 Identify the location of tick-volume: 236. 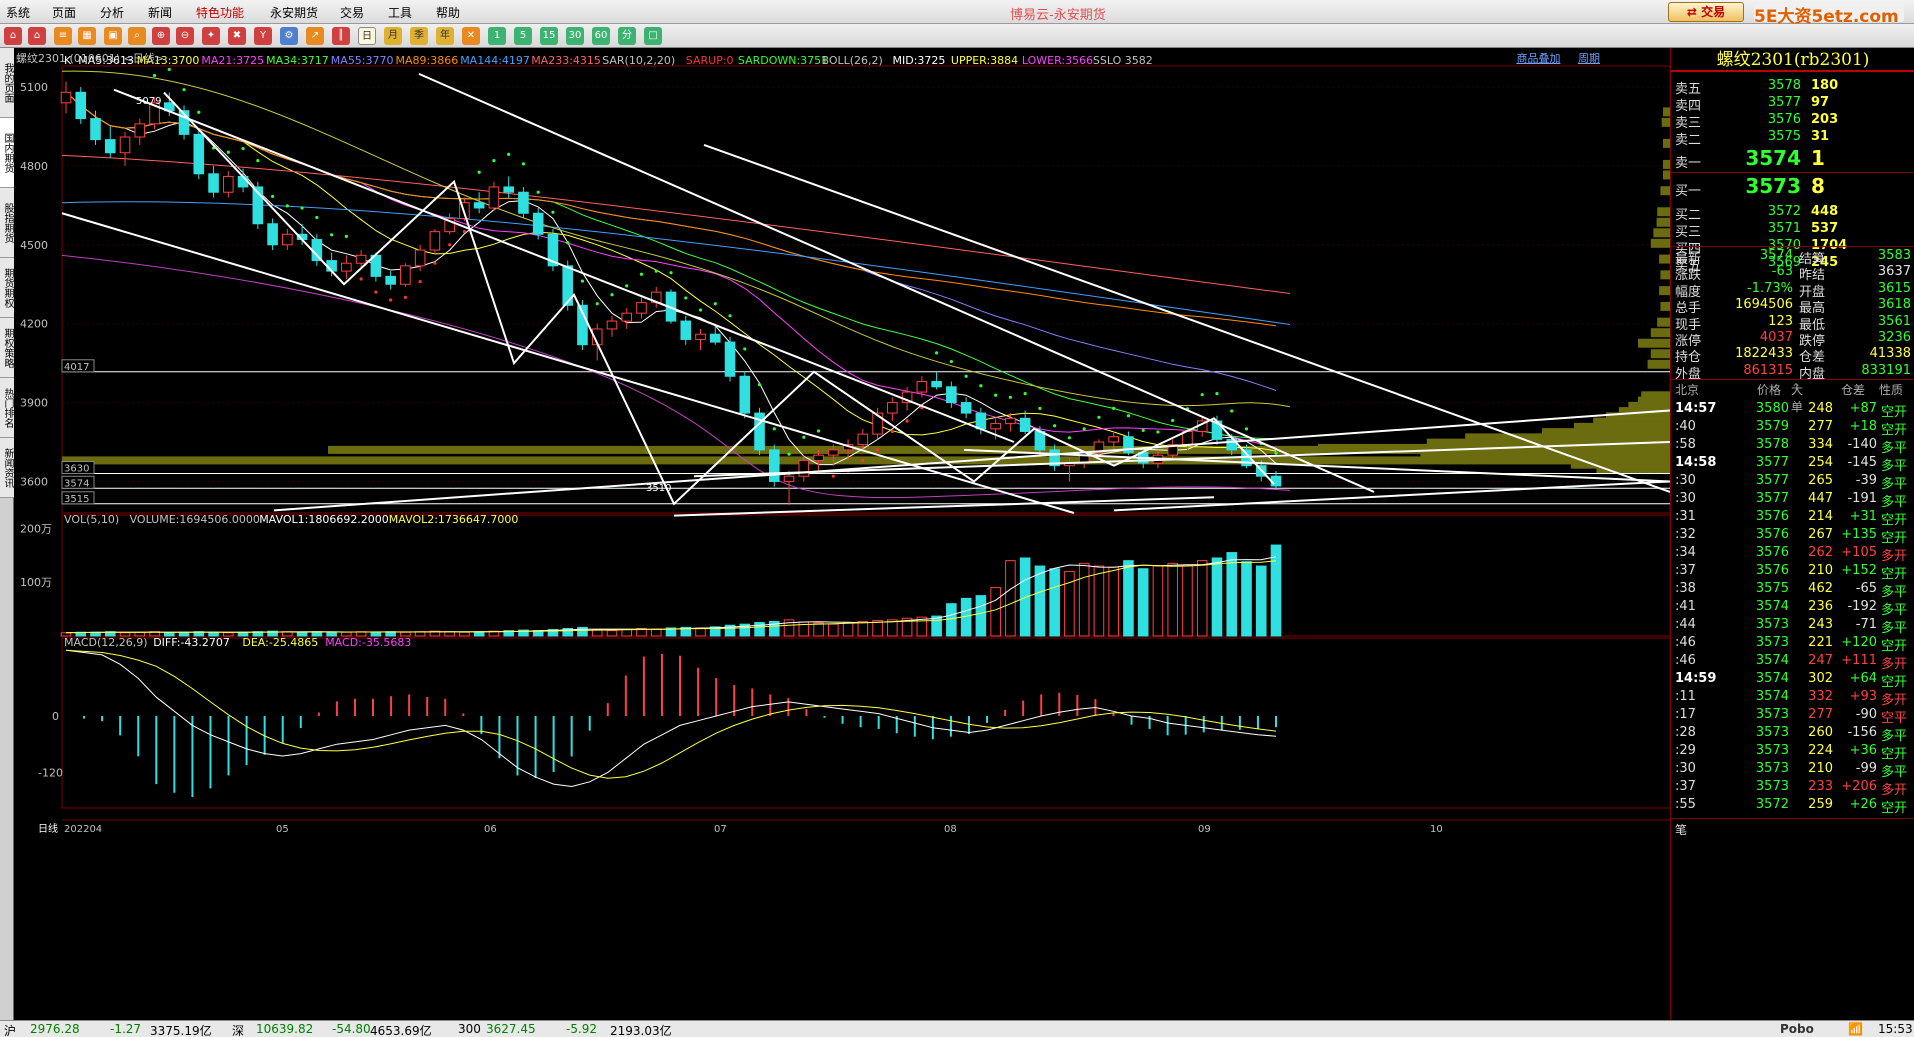
(1820, 606).